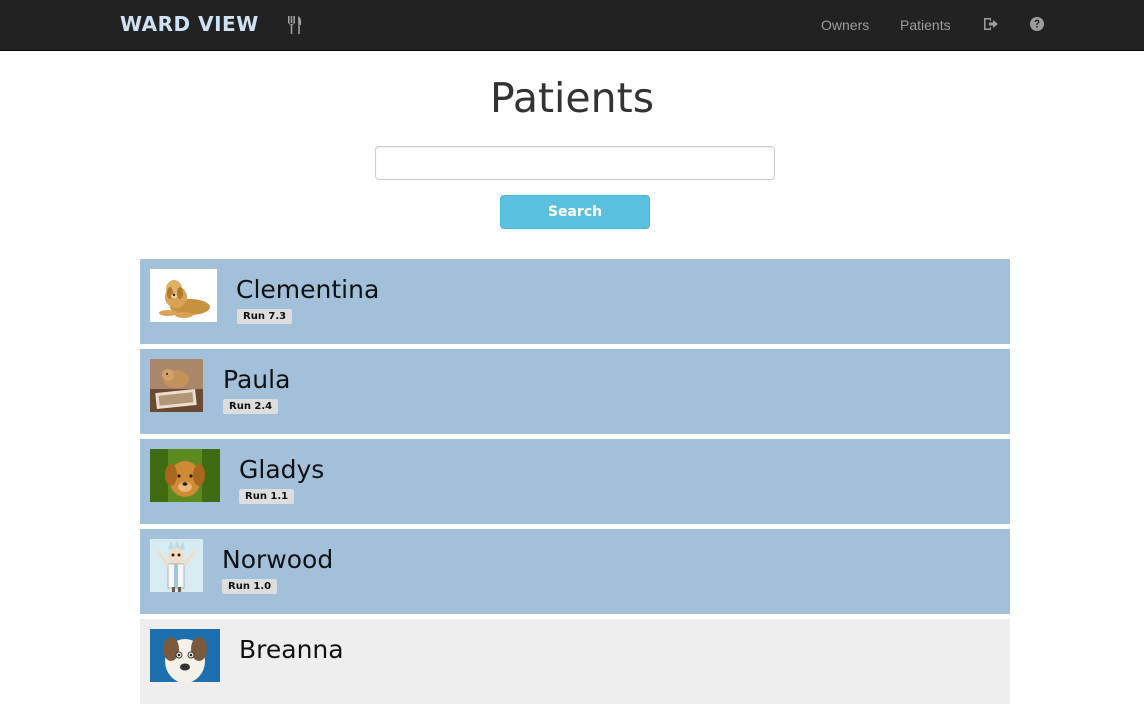 This screenshot has width=1144, height=709. Describe the element at coordinates (845, 25) in the screenshot. I see `nav-owners-link: Owners` at that location.